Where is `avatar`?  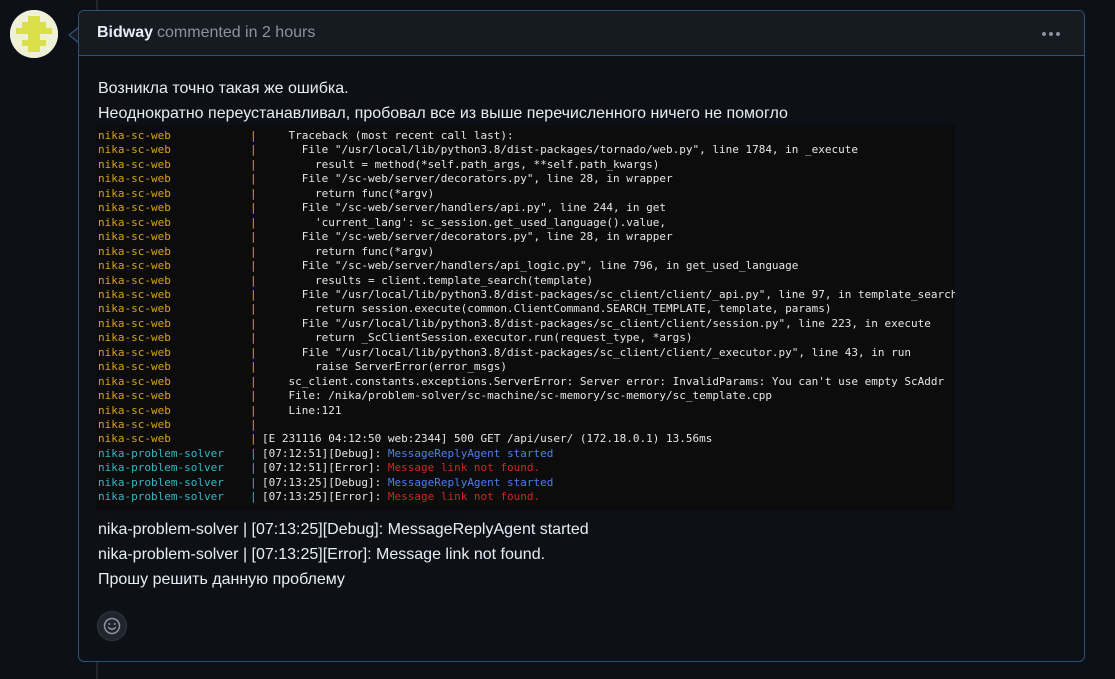
avatar is located at coordinates (34, 34).